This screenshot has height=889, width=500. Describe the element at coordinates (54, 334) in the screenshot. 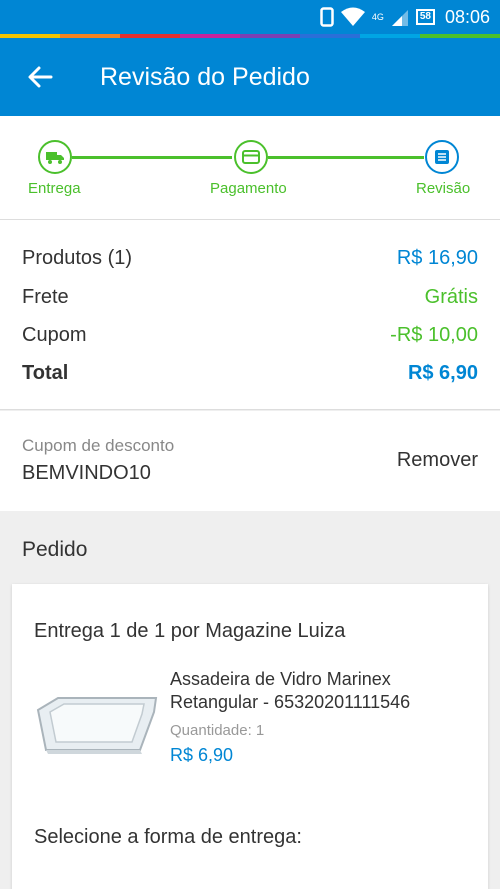

I see `coupon-discount-label: Cupom` at that location.